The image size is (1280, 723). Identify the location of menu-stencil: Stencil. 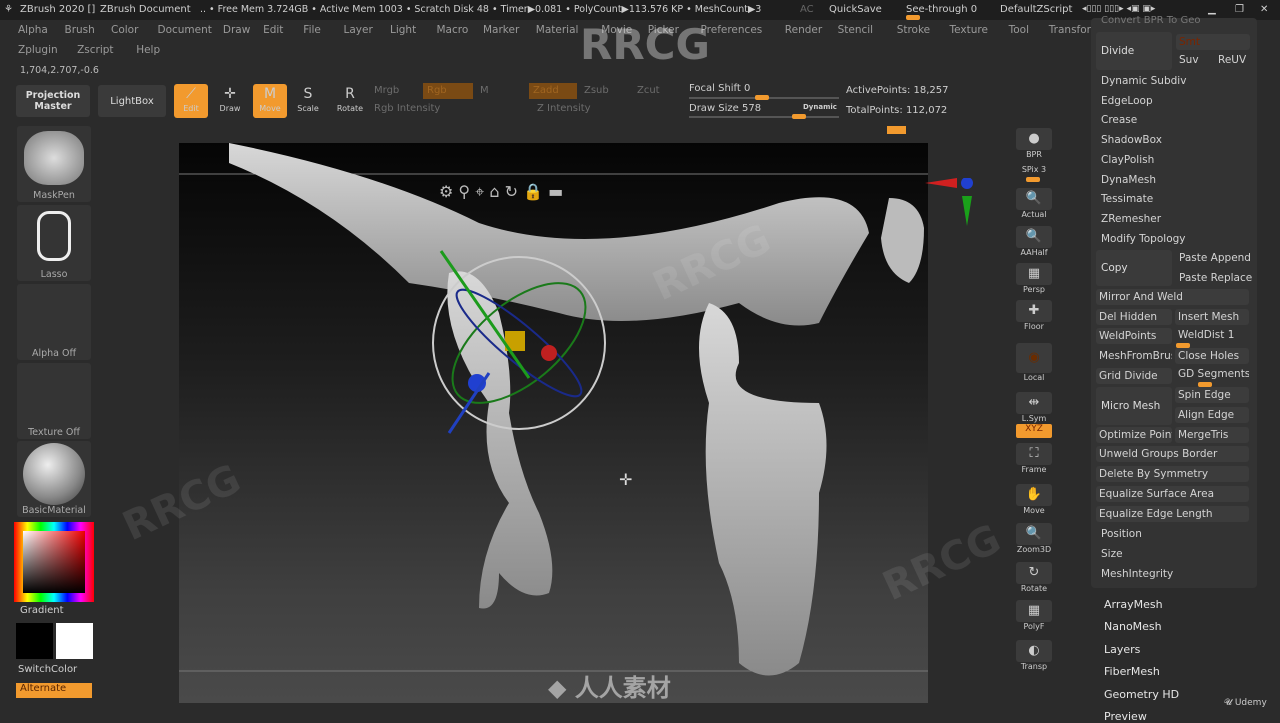
(856, 30).